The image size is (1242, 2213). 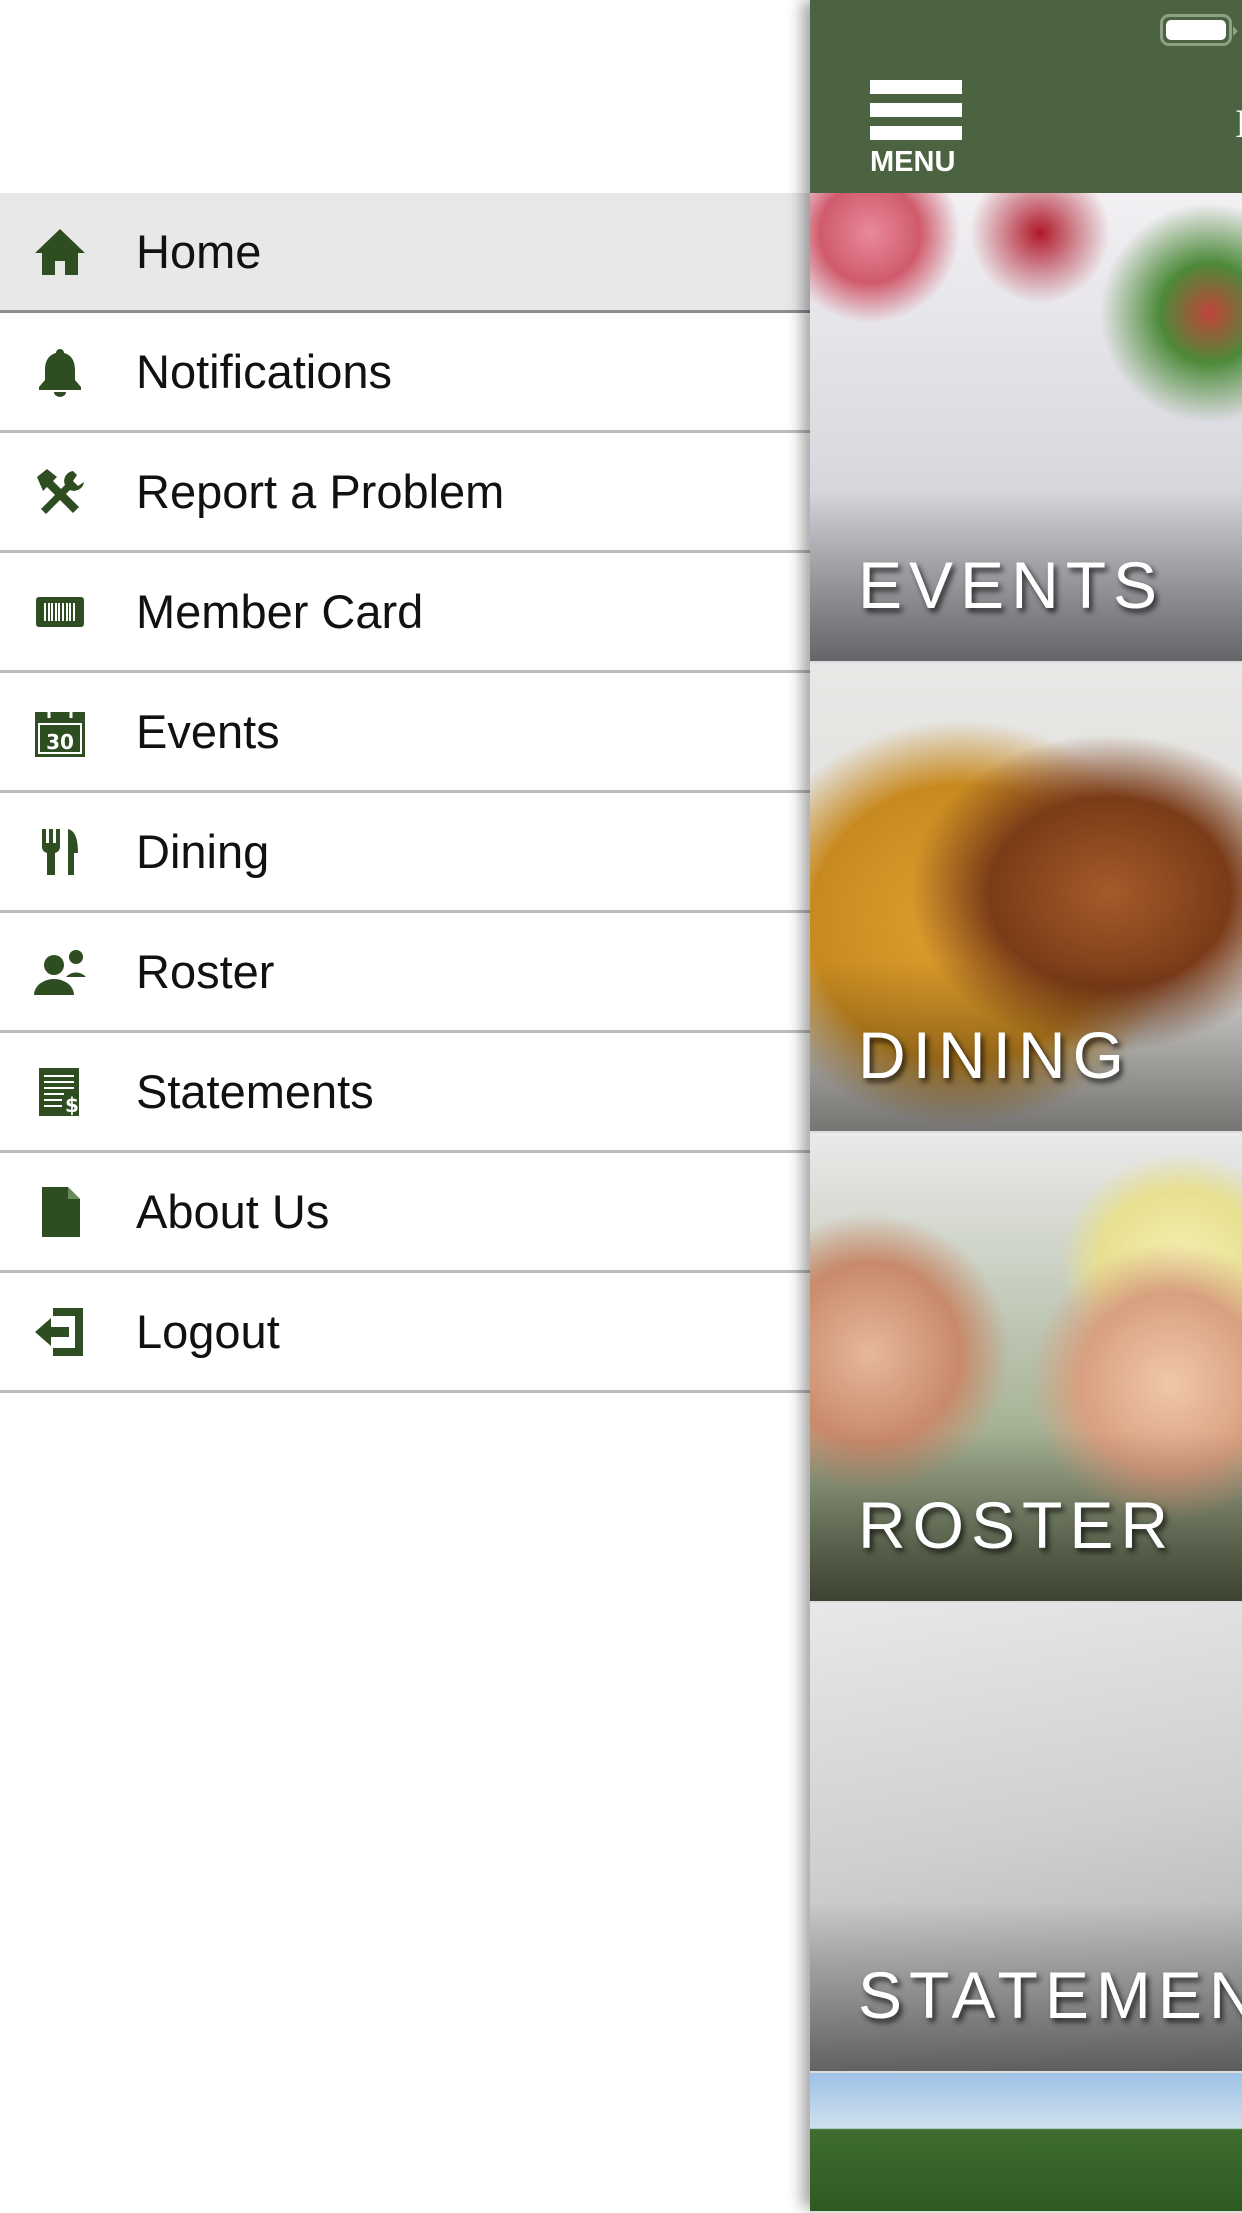 I want to click on drawer-item-dining: Dining, so click(x=405, y=853).